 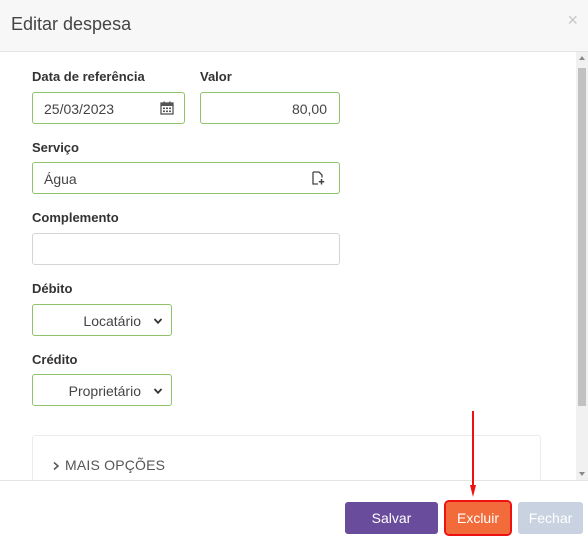 I want to click on debit-selected-value: Locatário, so click(x=112, y=321).